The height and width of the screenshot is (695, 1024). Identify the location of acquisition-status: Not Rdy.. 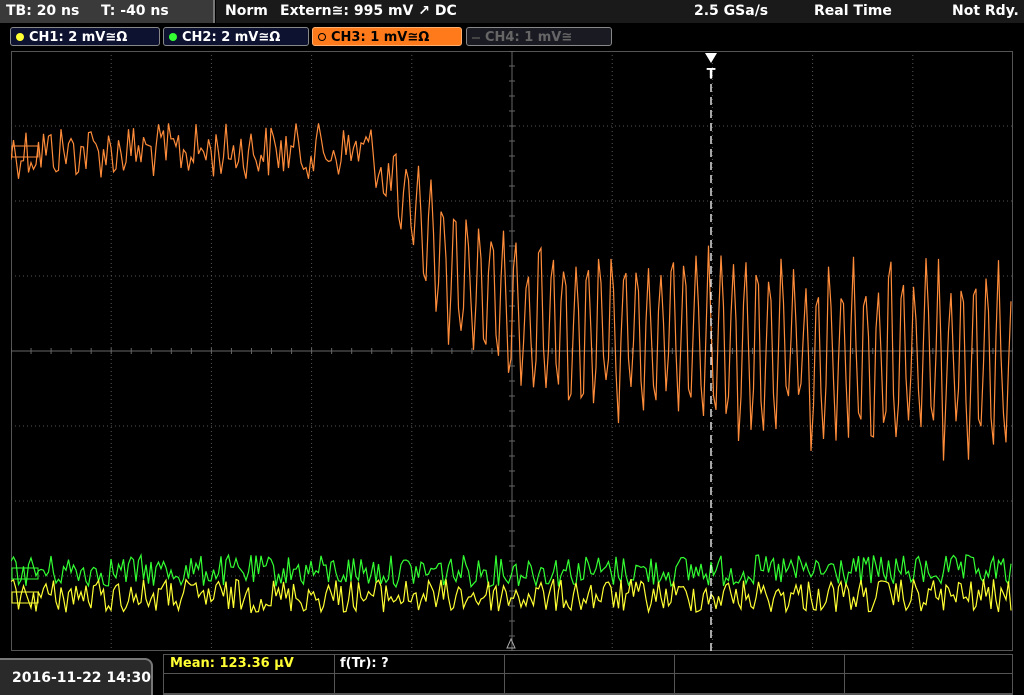
(985, 11).